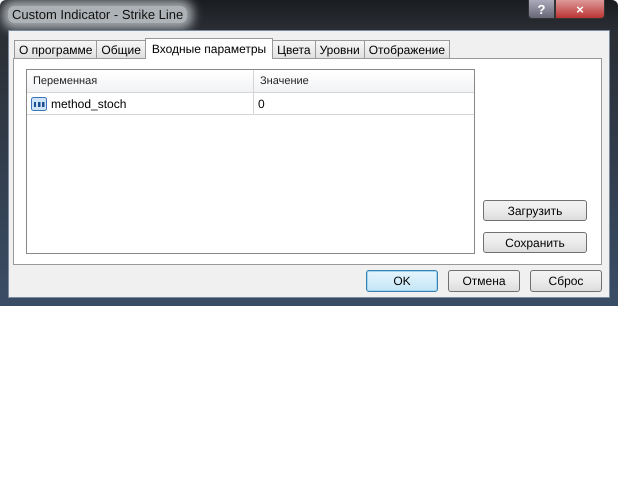  What do you see at coordinates (364, 81) in the screenshot?
I see `column-header: Значение` at bounding box center [364, 81].